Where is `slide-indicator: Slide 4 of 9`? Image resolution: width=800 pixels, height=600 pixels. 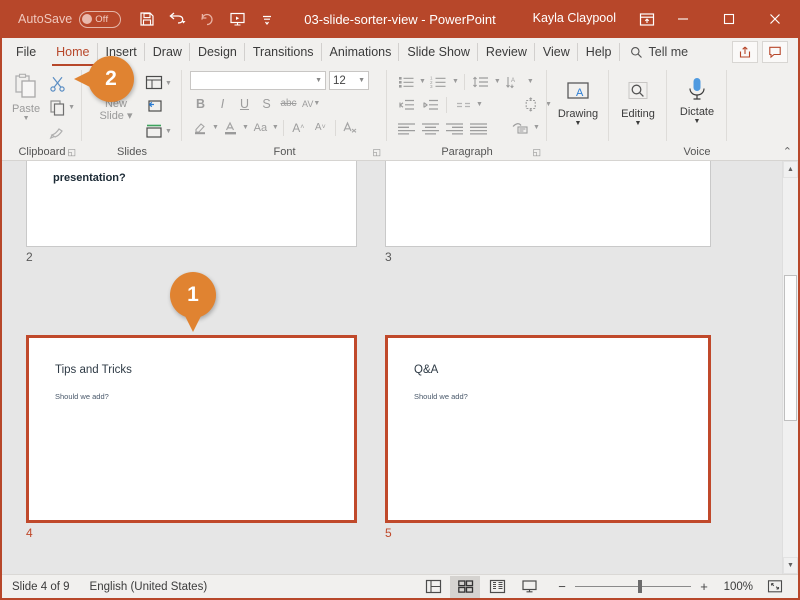 slide-indicator: Slide 4 of 9 is located at coordinates (41, 587).